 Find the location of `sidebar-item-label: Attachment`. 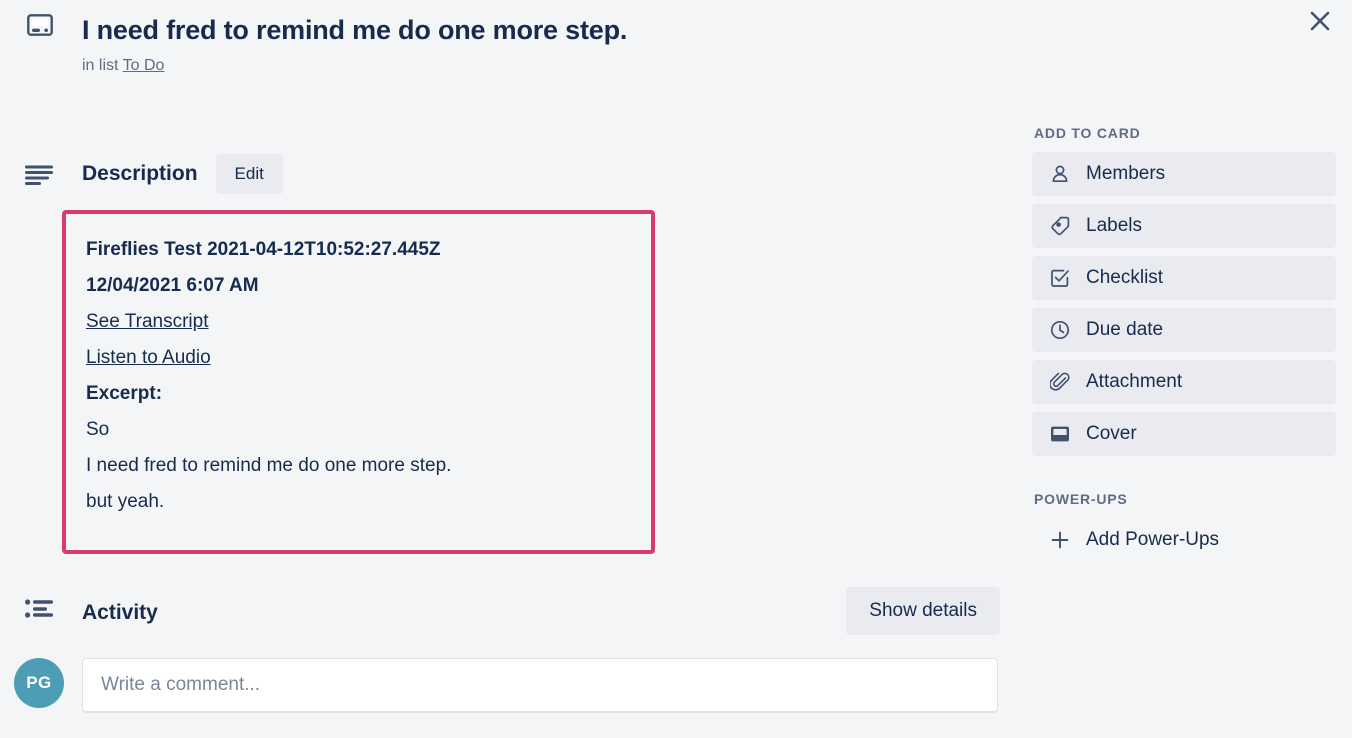

sidebar-item-label: Attachment is located at coordinates (1134, 381).